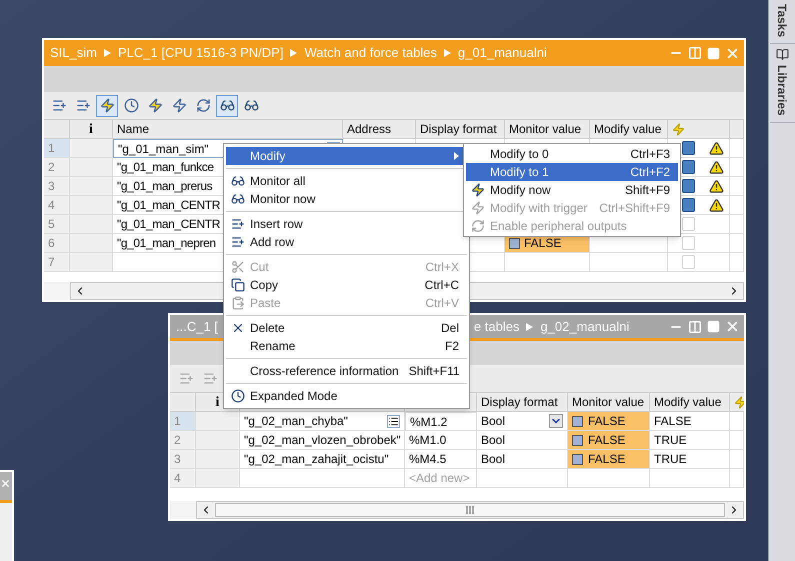  What do you see at coordinates (57, 243) in the screenshot?
I see `row-number: 6` at bounding box center [57, 243].